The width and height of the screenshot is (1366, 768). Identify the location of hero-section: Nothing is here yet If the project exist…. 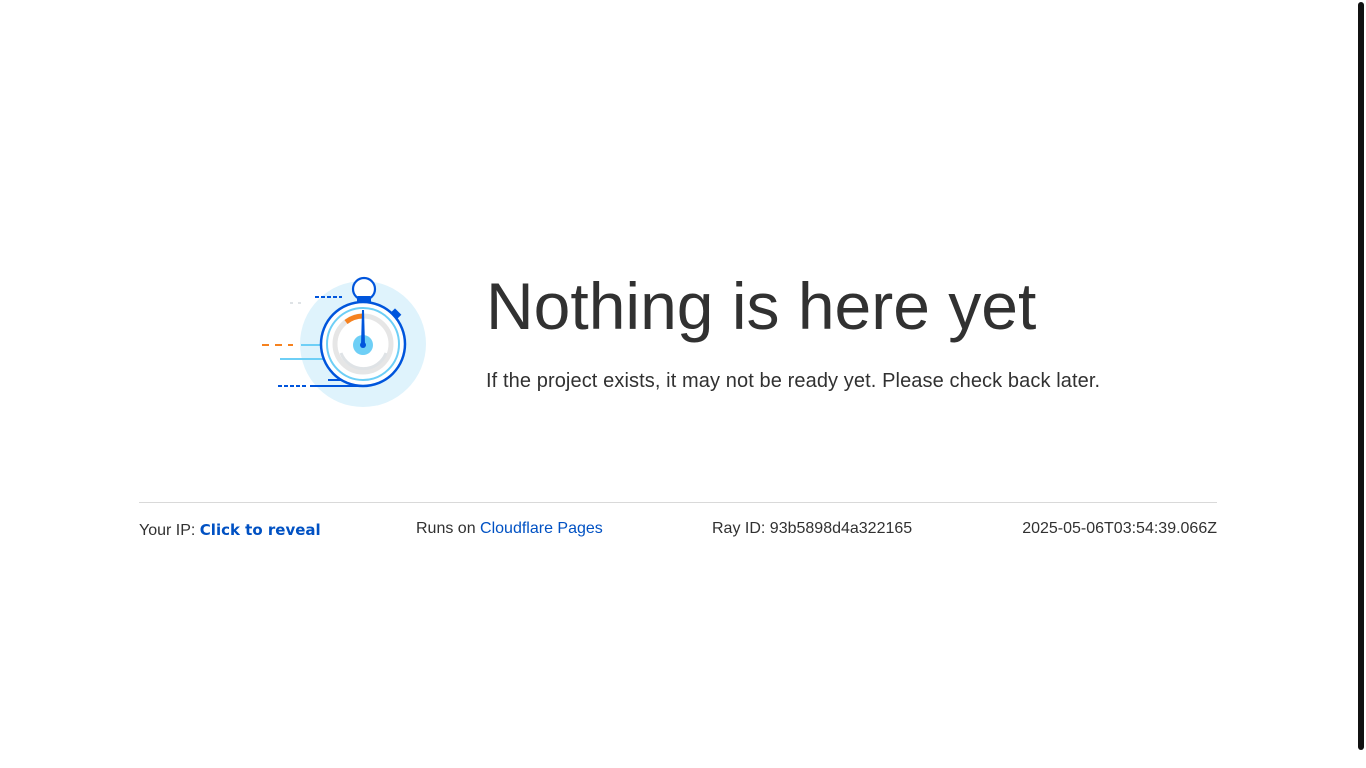
(706, 342).